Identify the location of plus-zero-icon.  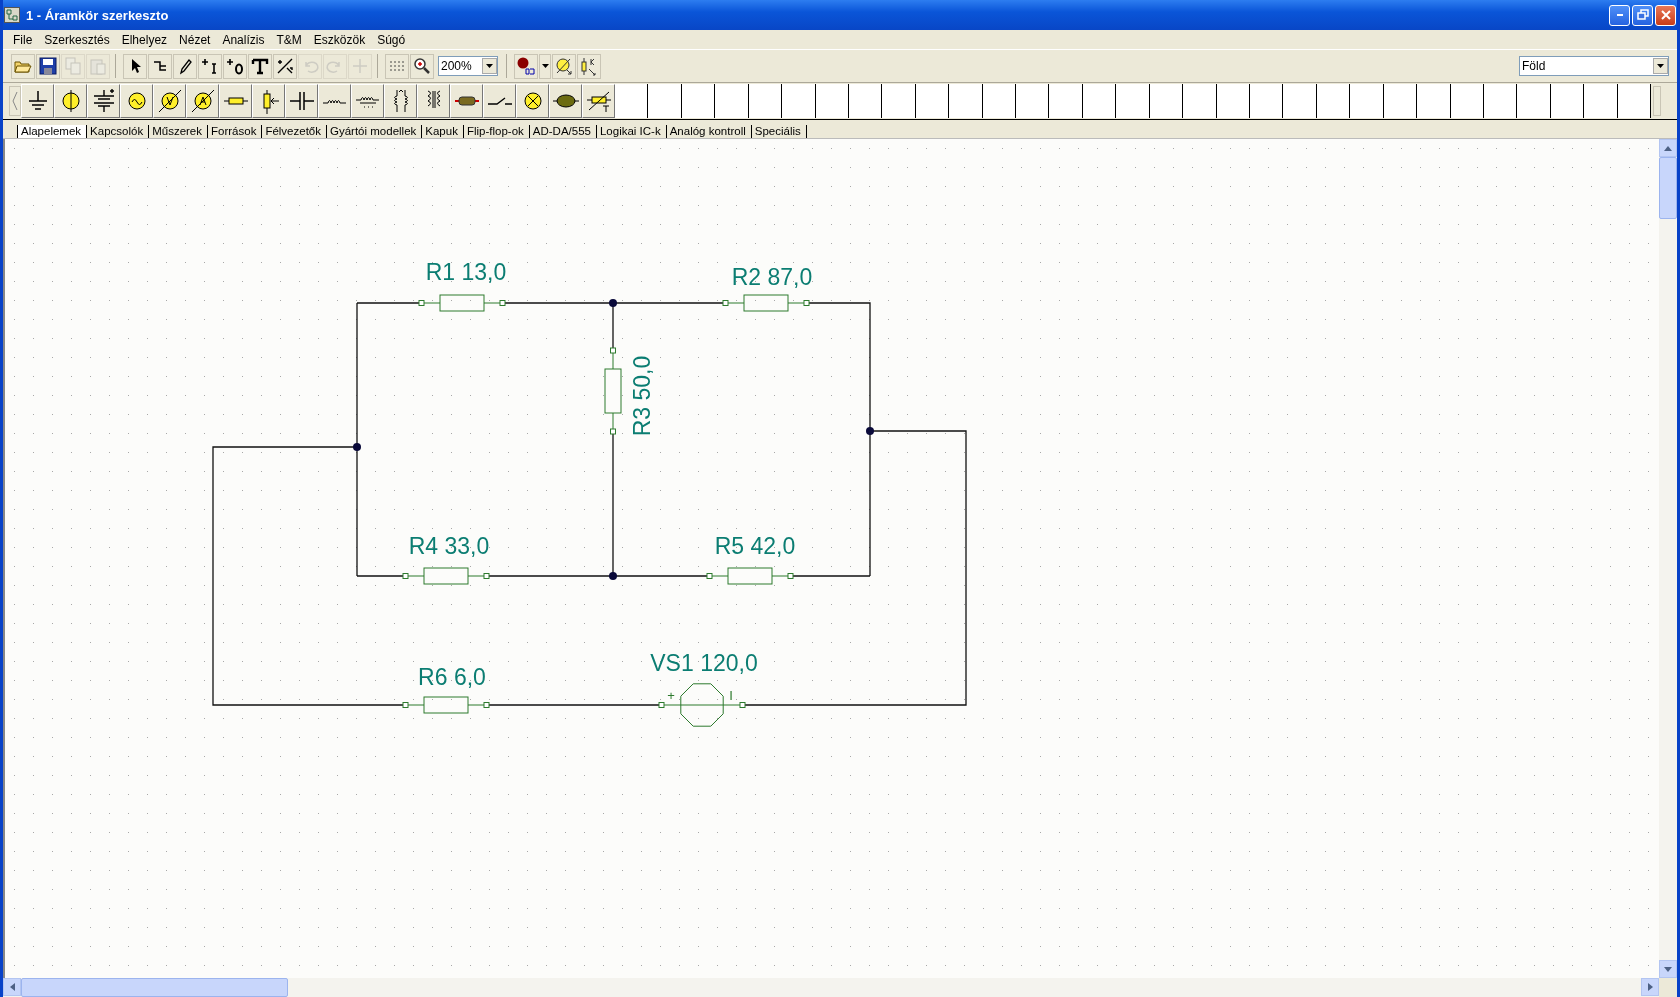
(235, 66).